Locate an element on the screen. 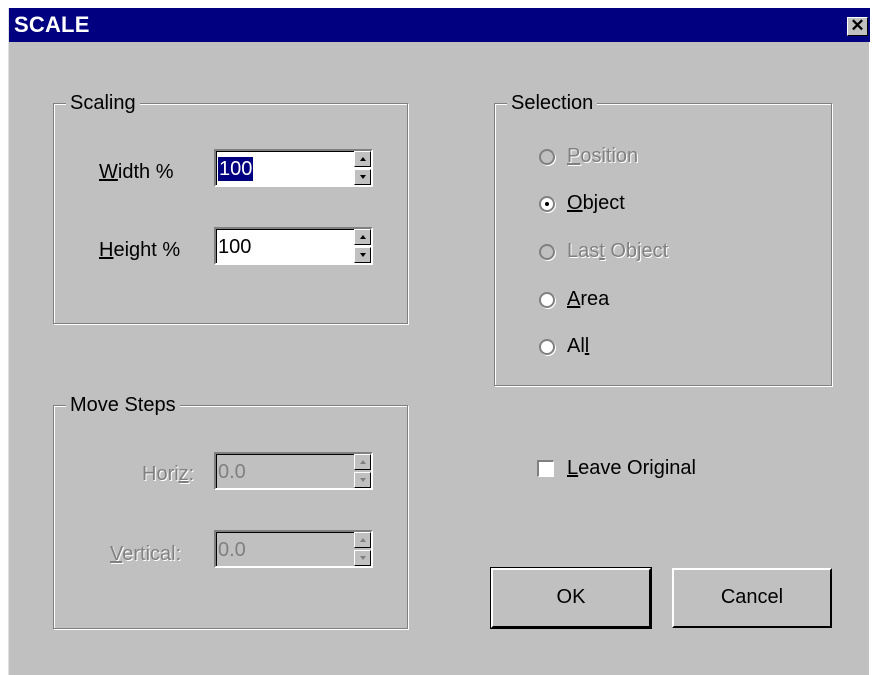 The width and height of the screenshot is (877, 675). horiz-down-button is located at coordinates (362, 480).